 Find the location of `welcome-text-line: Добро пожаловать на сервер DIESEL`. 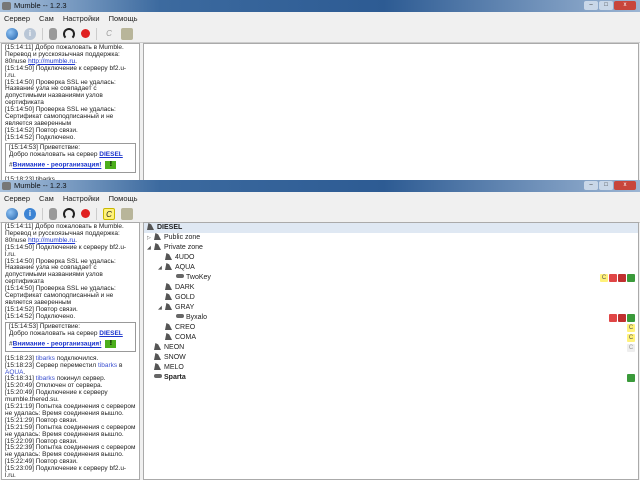

welcome-text-line: Добро пожаловать на сервер DIESEL is located at coordinates (70, 333).